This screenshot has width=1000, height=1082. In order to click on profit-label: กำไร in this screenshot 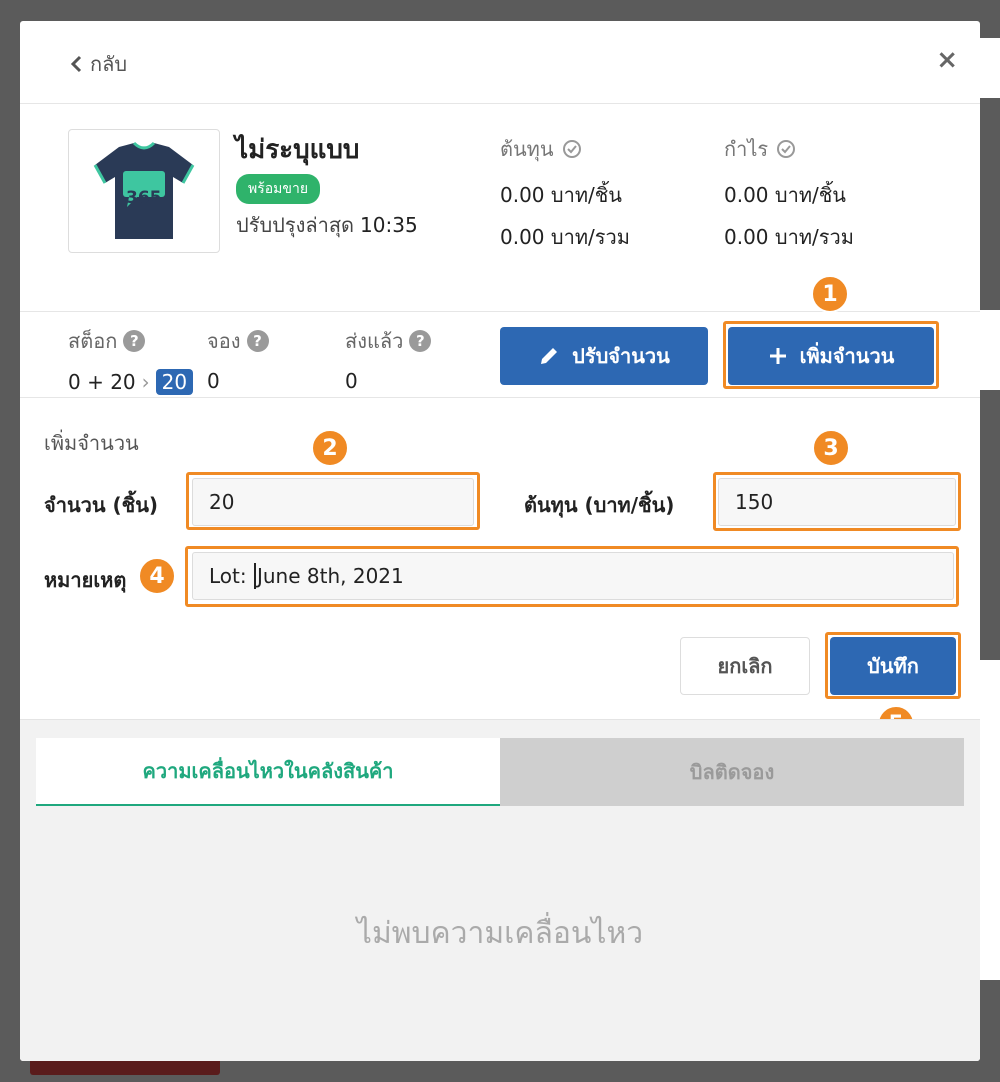, I will do `click(746, 149)`.